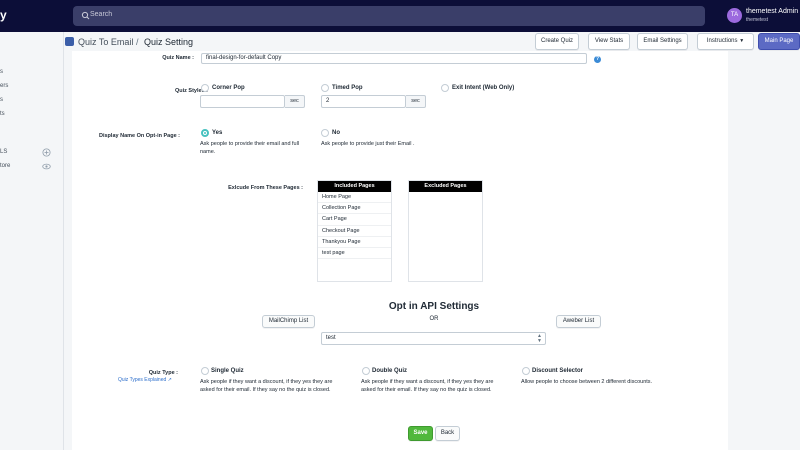  Describe the element at coordinates (734, 15) in the screenshot. I see `avatar: TA` at that location.